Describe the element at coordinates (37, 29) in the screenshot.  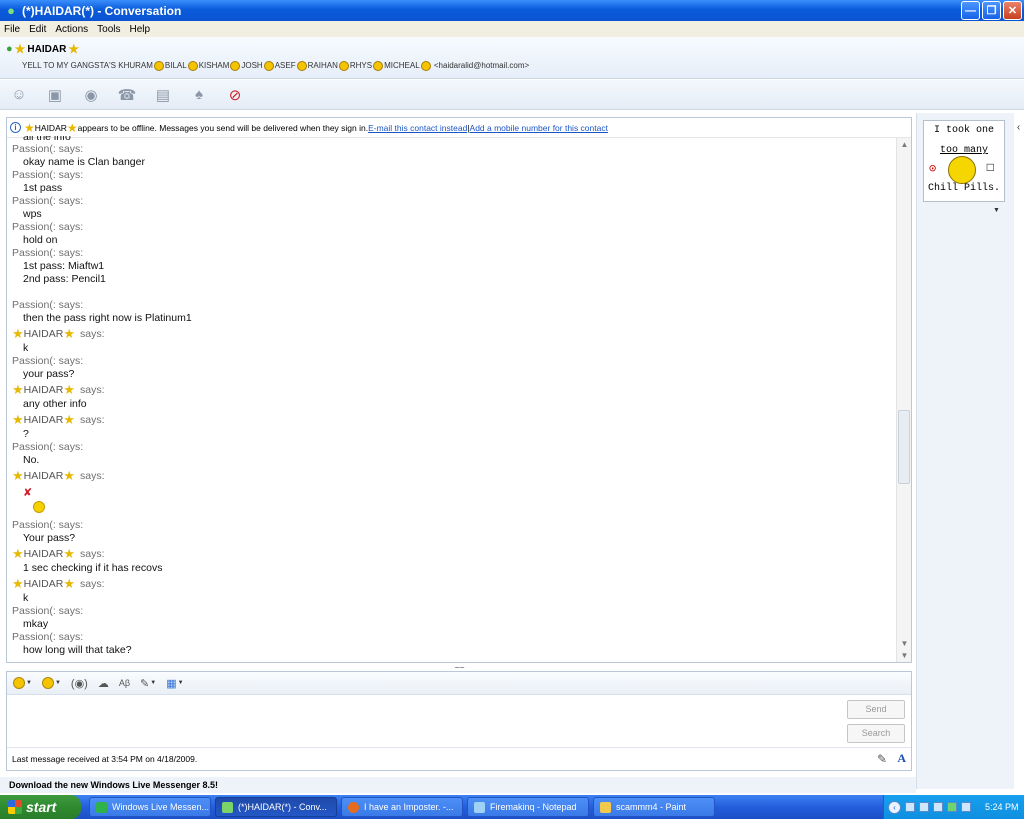
I see `menu-edit: Edit` at that location.